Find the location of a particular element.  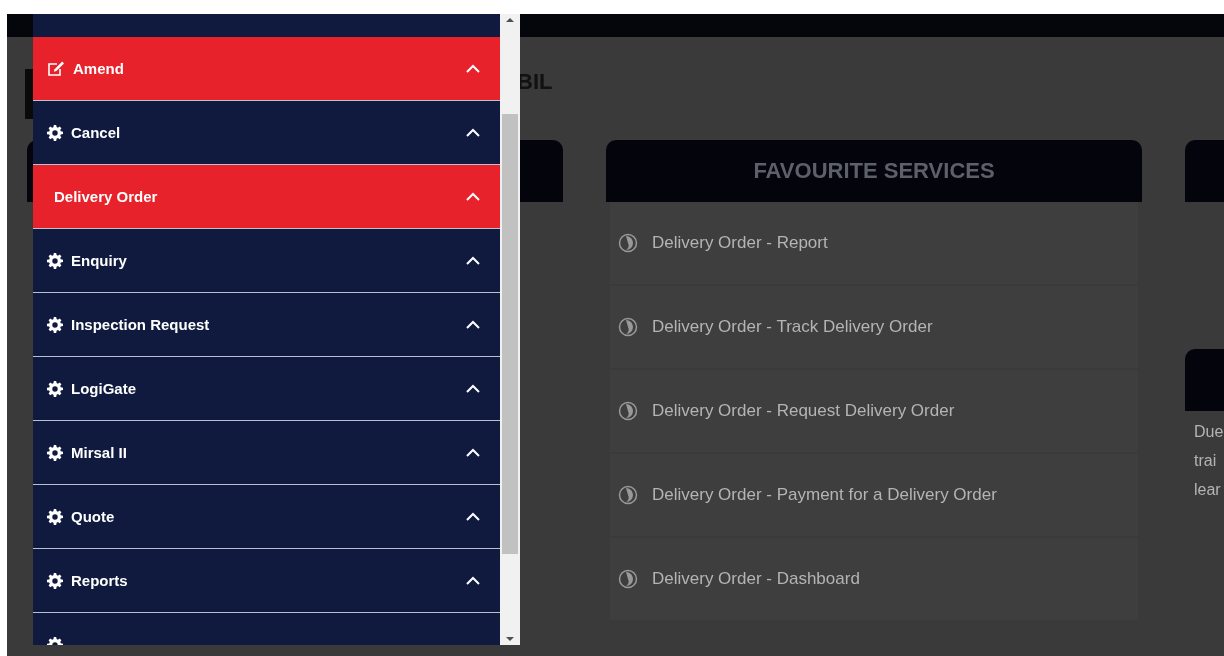

service-link: Delivery Order - Request Delivery Order is located at coordinates (874, 411).